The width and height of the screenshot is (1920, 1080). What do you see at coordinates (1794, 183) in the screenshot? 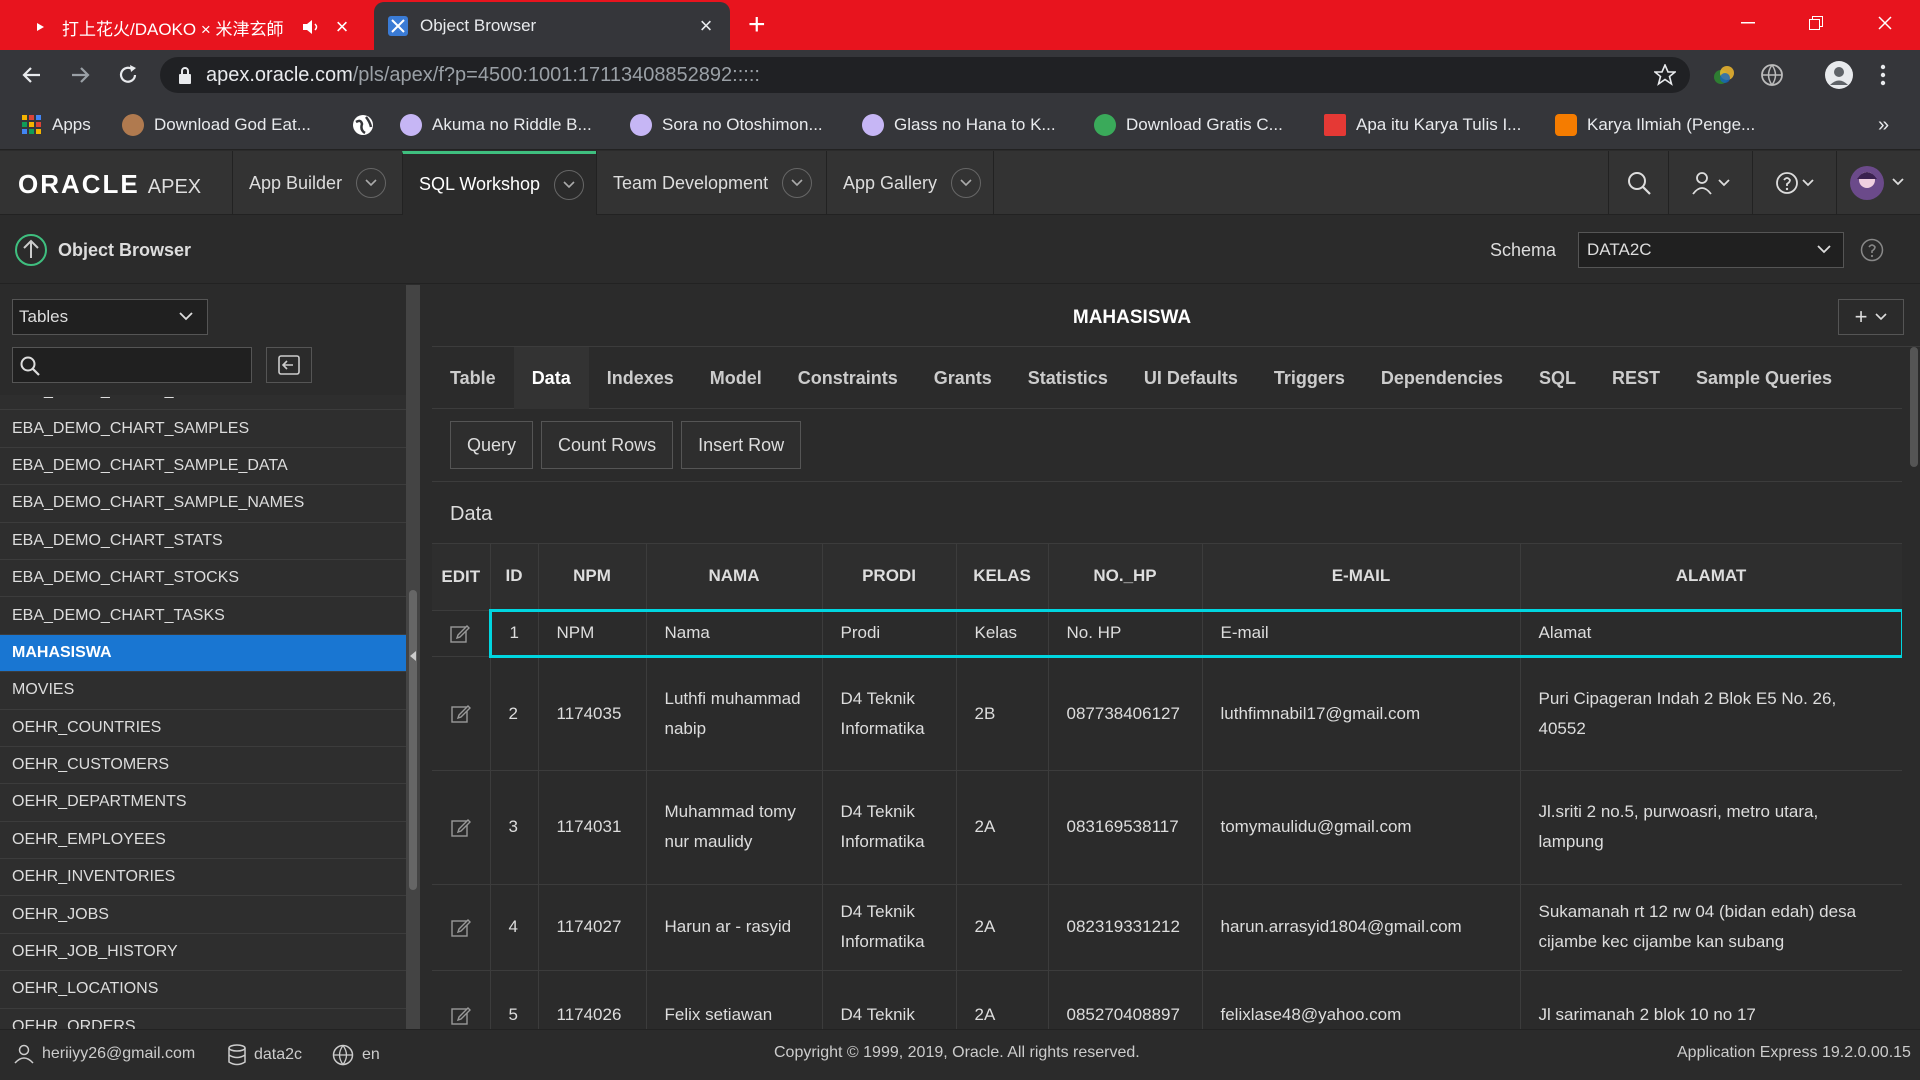
I see `help-icon` at bounding box center [1794, 183].